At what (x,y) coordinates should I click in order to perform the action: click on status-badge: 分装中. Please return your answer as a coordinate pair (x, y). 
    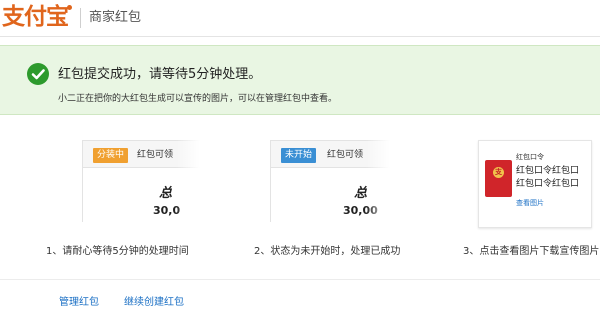
    Looking at the image, I should click on (111, 155).